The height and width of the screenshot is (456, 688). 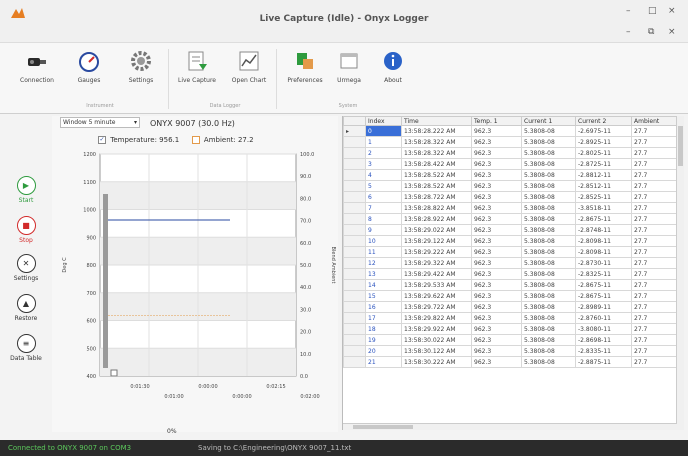 What do you see at coordinates (383, 121) in the screenshot?
I see `column-header: Index` at bounding box center [383, 121].